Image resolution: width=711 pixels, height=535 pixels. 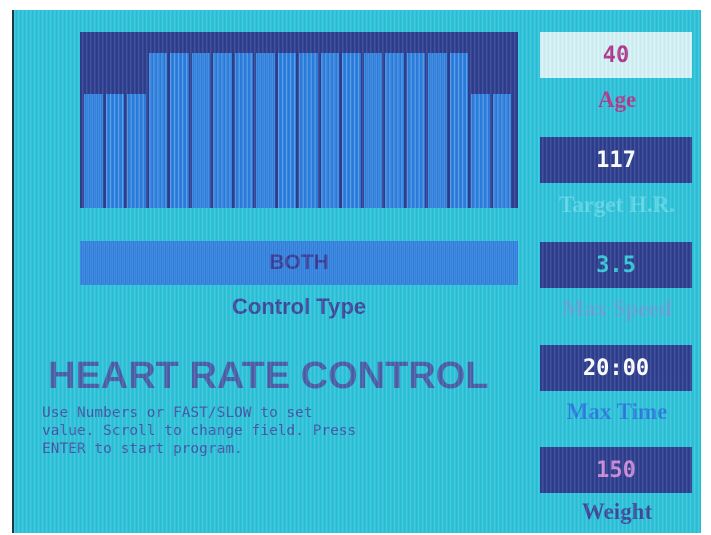 I want to click on weight-label: Weight, so click(x=617, y=511).